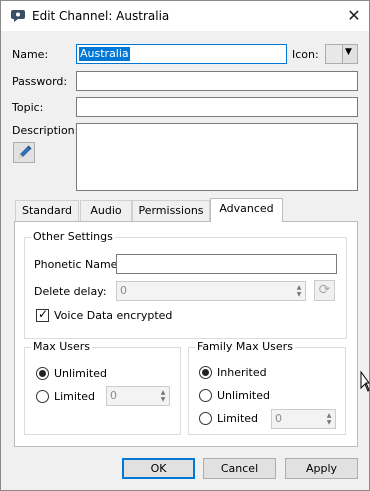  What do you see at coordinates (73, 236) in the screenshot?
I see `other-settings-title: Other Settings` at bounding box center [73, 236].